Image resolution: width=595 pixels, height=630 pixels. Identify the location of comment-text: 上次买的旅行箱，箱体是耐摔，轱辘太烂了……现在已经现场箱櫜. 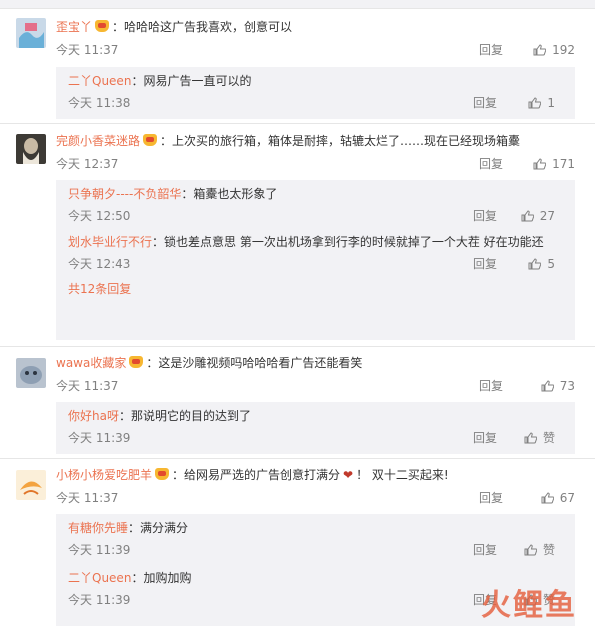
(346, 141).